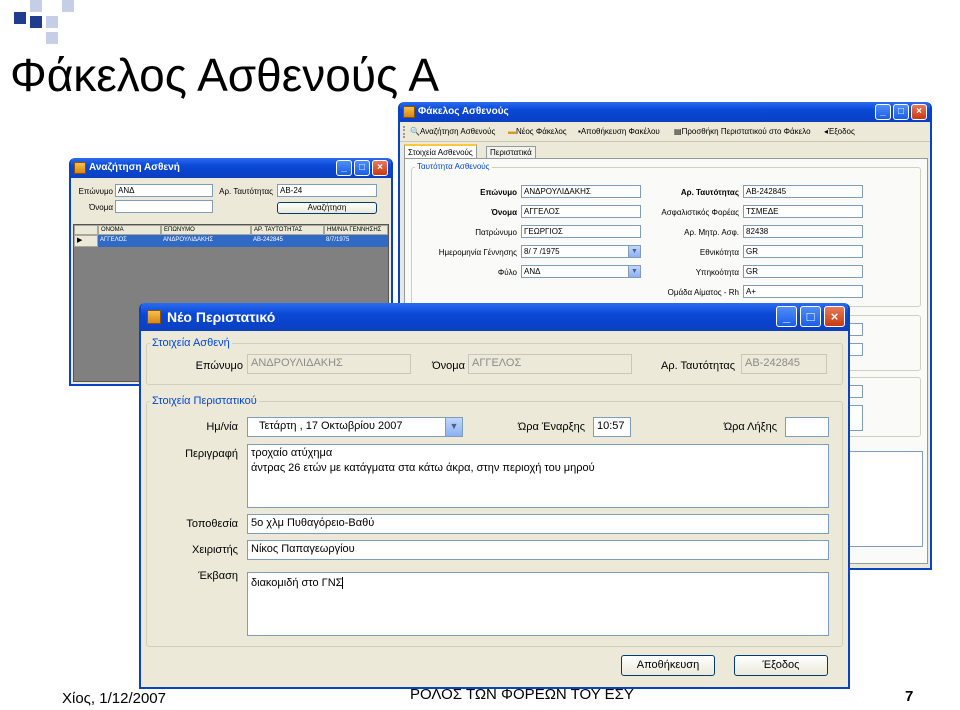 This screenshot has width=960, height=710. I want to click on birth-date-picker: 8/ 7 /1975 ▼, so click(581, 251).